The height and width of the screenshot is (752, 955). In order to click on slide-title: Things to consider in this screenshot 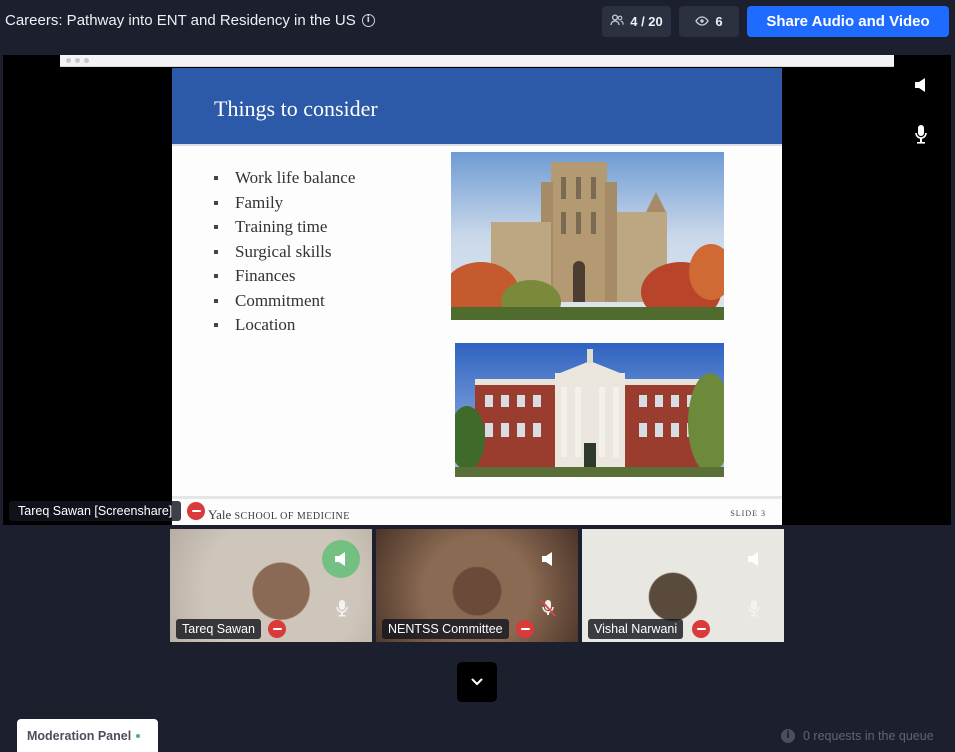, I will do `click(296, 108)`.